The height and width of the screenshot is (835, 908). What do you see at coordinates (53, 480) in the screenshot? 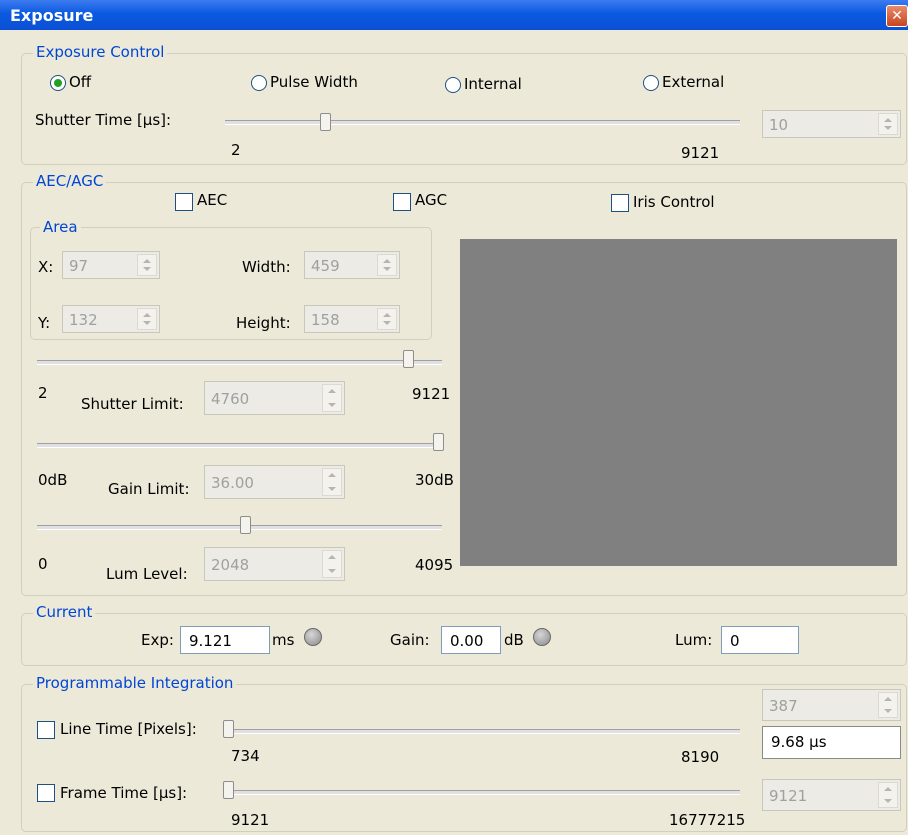
I see `gain-limit-min: 0dB` at bounding box center [53, 480].